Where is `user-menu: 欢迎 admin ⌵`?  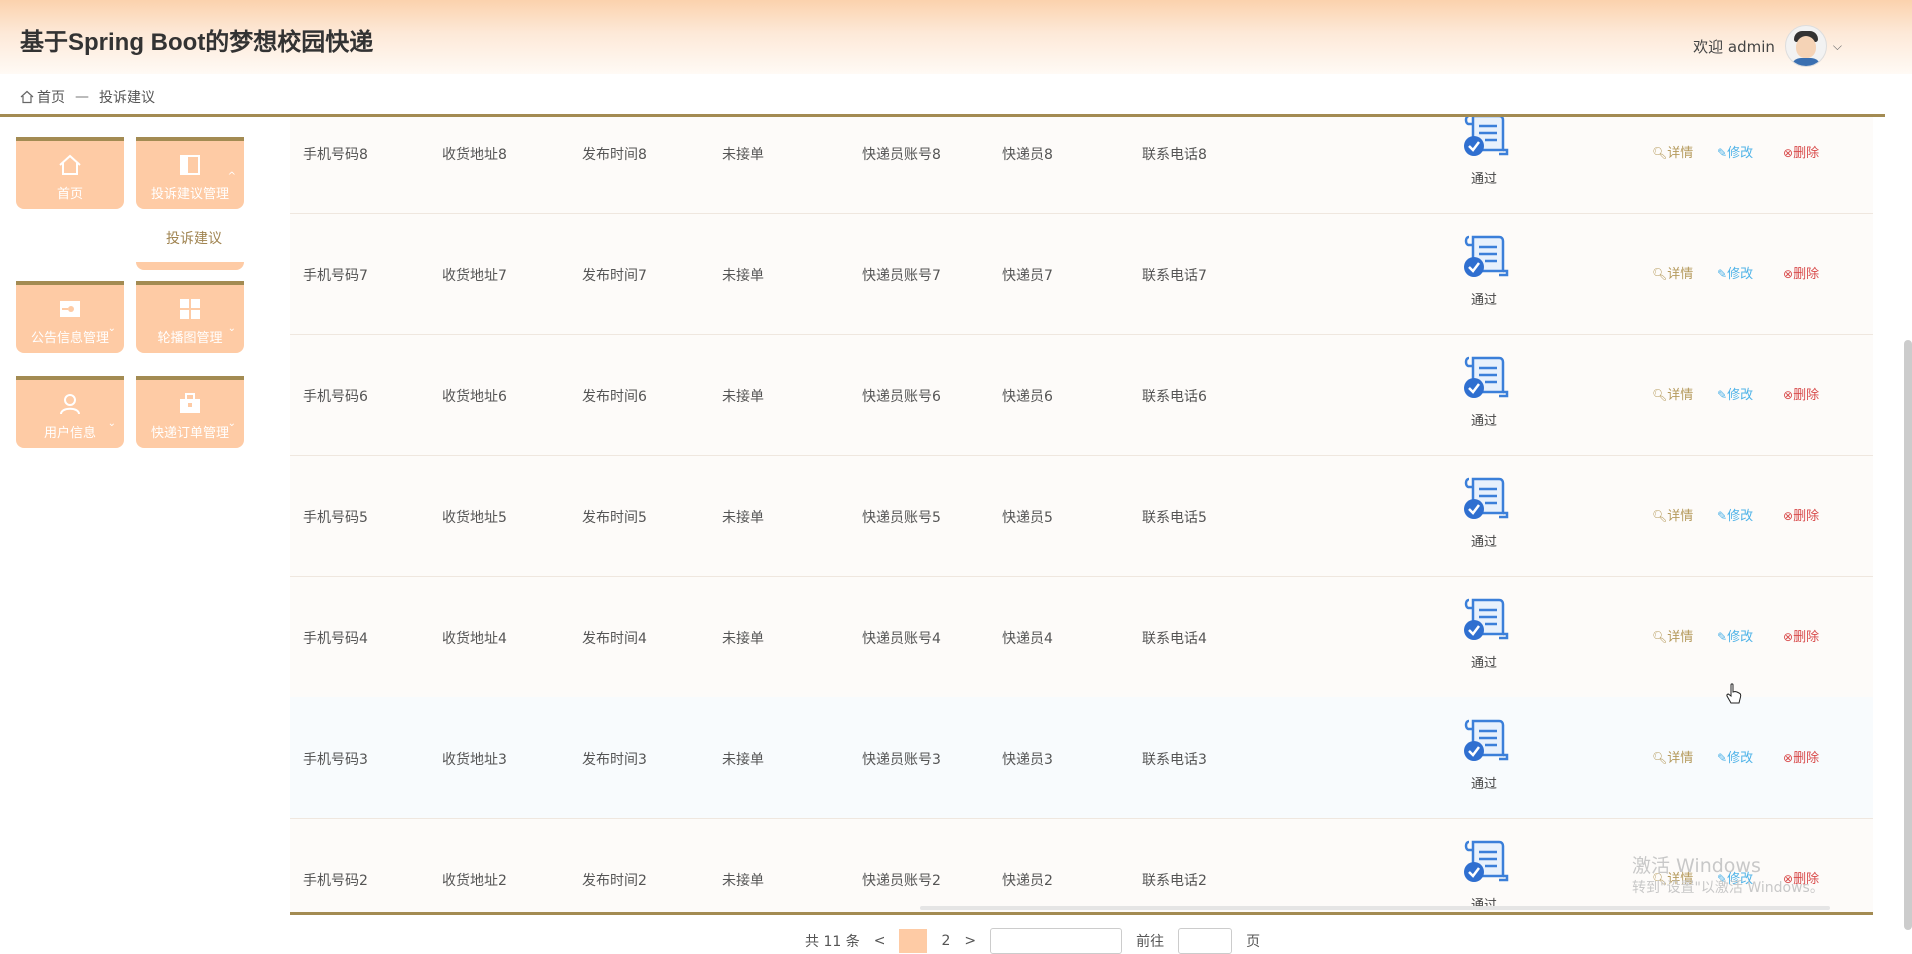 user-menu: 欢迎 admin ⌵ is located at coordinates (1767, 46).